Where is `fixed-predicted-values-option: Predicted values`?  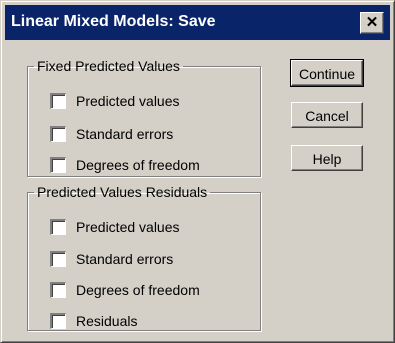 fixed-predicted-values-option: Predicted values is located at coordinates (115, 101).